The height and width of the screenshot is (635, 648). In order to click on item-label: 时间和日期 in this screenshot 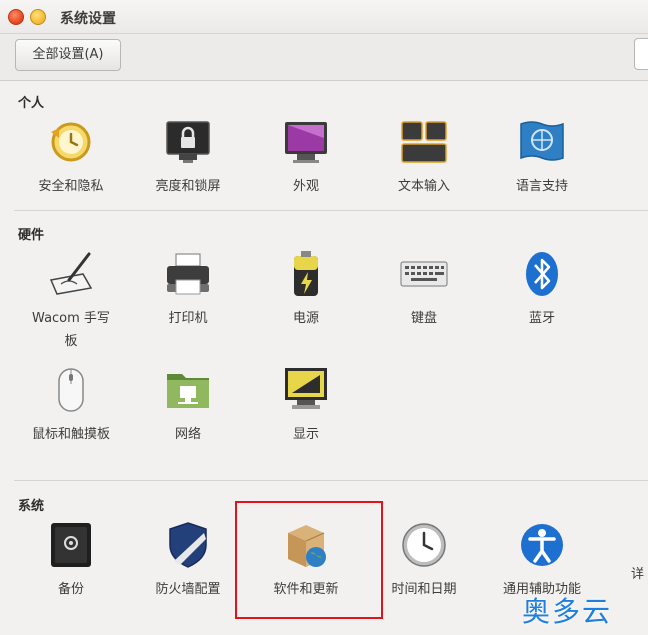, I will do `click(424, 589)`.